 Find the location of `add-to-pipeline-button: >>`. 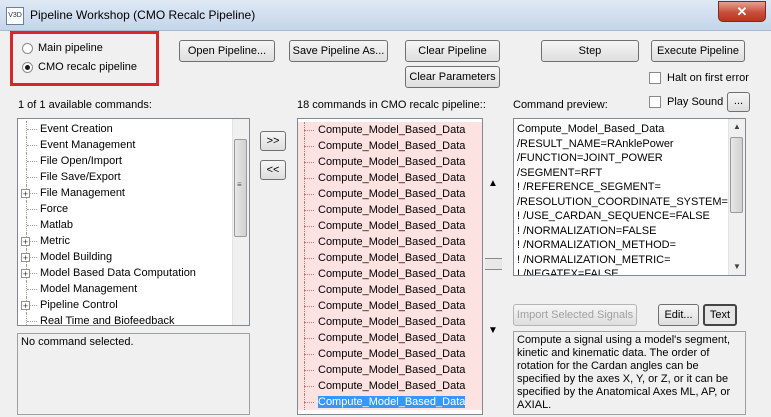

add-to-pipeline-button: >> is located at coordinates (273, 141).